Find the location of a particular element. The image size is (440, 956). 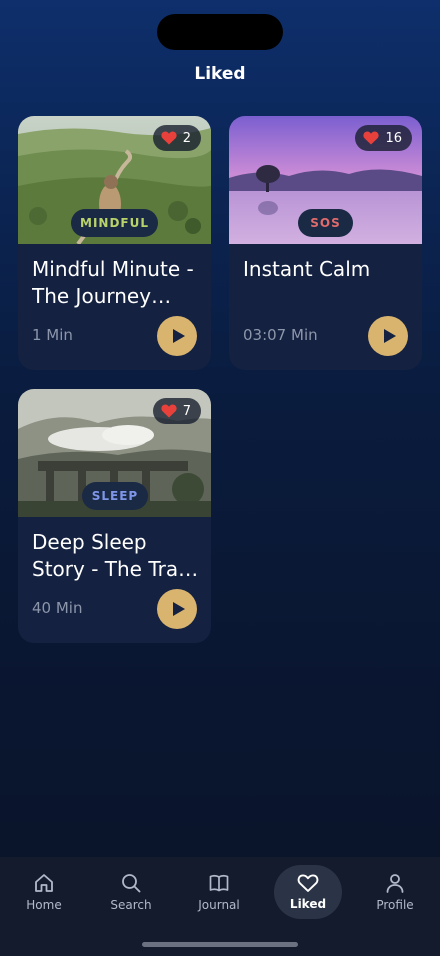

like-count: 2 is located at coordinates (186, 138).